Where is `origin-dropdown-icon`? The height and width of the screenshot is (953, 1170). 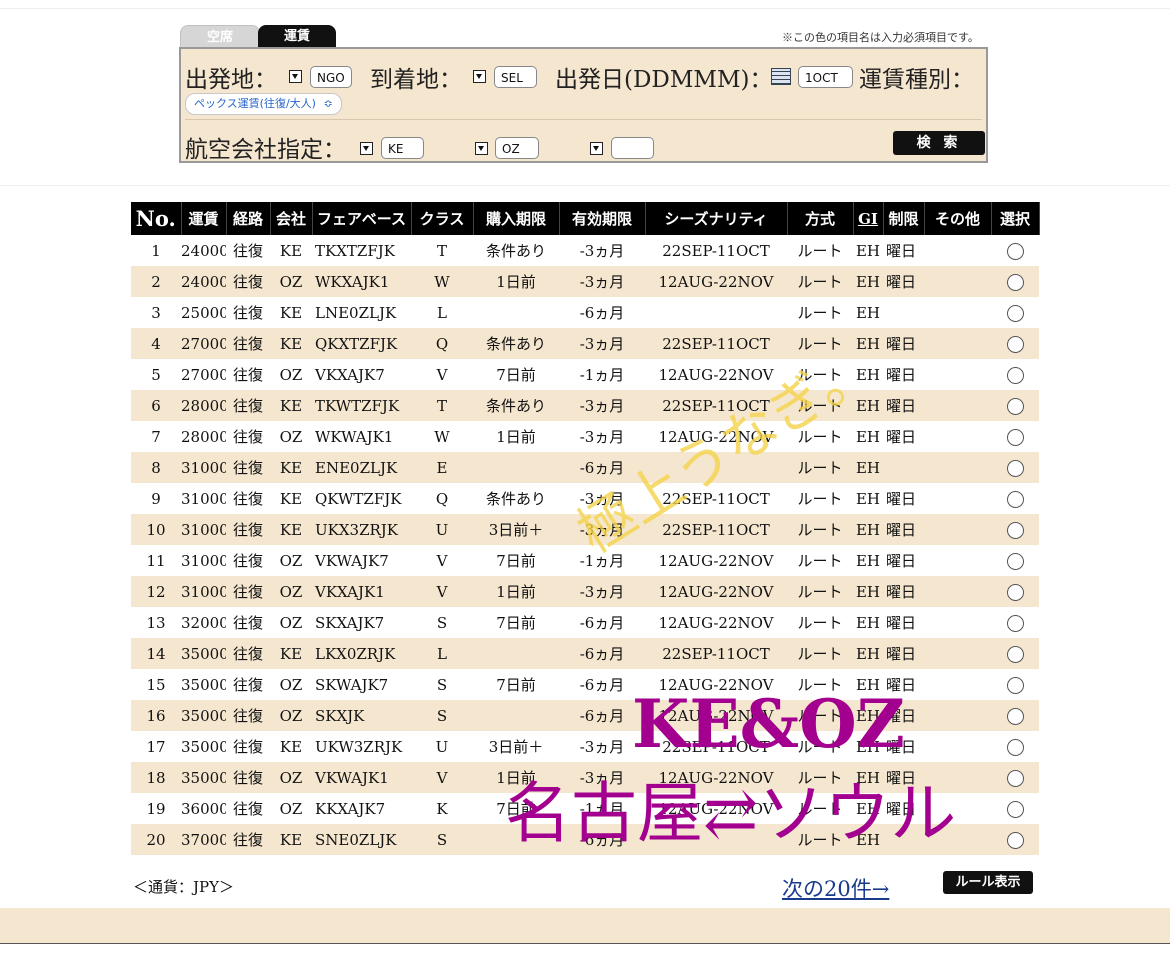
origin-dropdown-icon is located at coordinates (295, 76).